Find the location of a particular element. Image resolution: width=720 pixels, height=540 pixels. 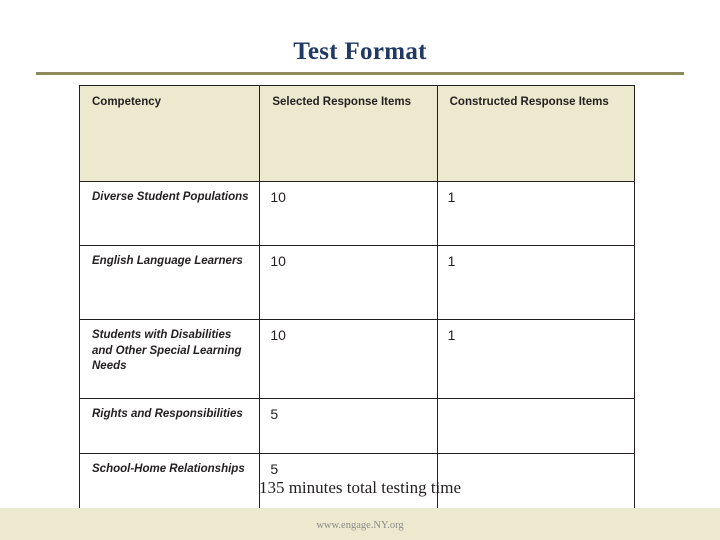

table-row: Diverse Student Populations 10 1 is located at coordinates (357, 213).